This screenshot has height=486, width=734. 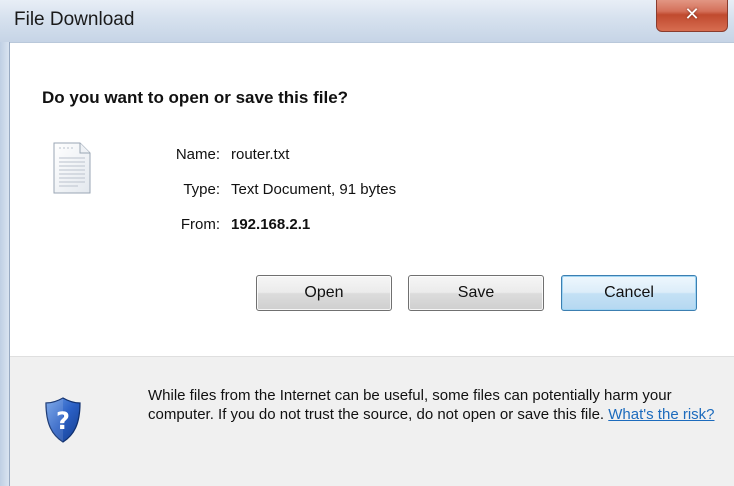 I want to click on name-label-cell: Name:, so click(x=180, y=156).